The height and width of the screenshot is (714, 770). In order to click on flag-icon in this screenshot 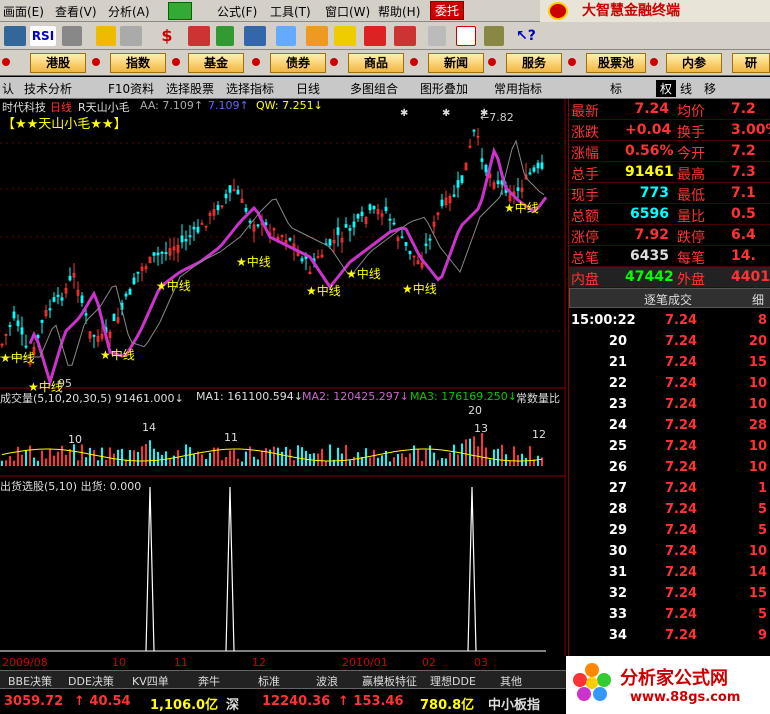, I will do `click(317, 36)`.